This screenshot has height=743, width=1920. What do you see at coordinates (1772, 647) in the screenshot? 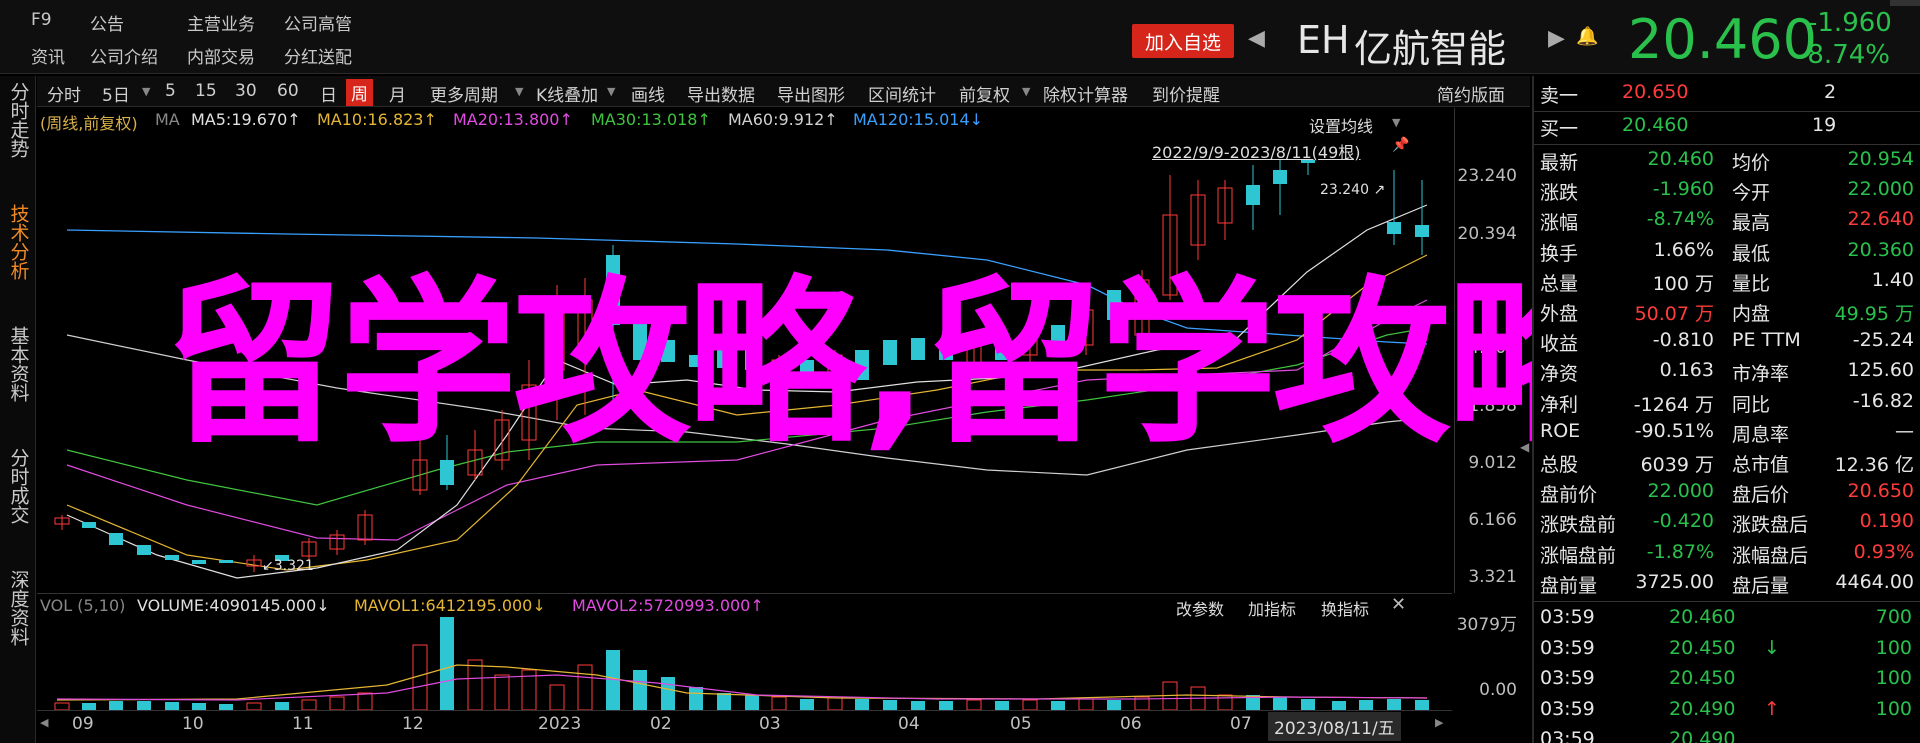
I see `tick-arrow: ↓` at bounding box center [1772, 647].